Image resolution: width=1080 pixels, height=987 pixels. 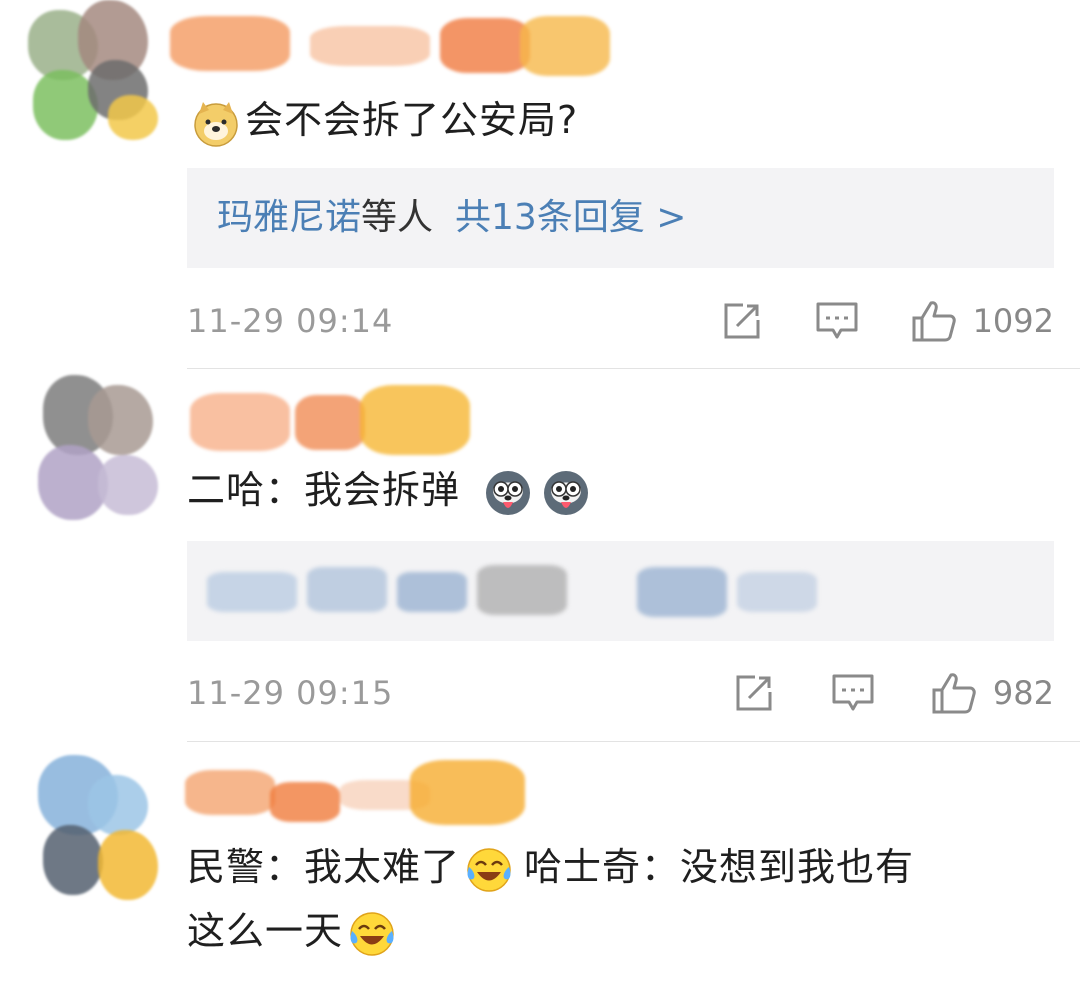 What do you see at coordinates (290, 321) in the screenshot?
I see `timestamp: 11-29 09:14` at bounding box center [290, 321].